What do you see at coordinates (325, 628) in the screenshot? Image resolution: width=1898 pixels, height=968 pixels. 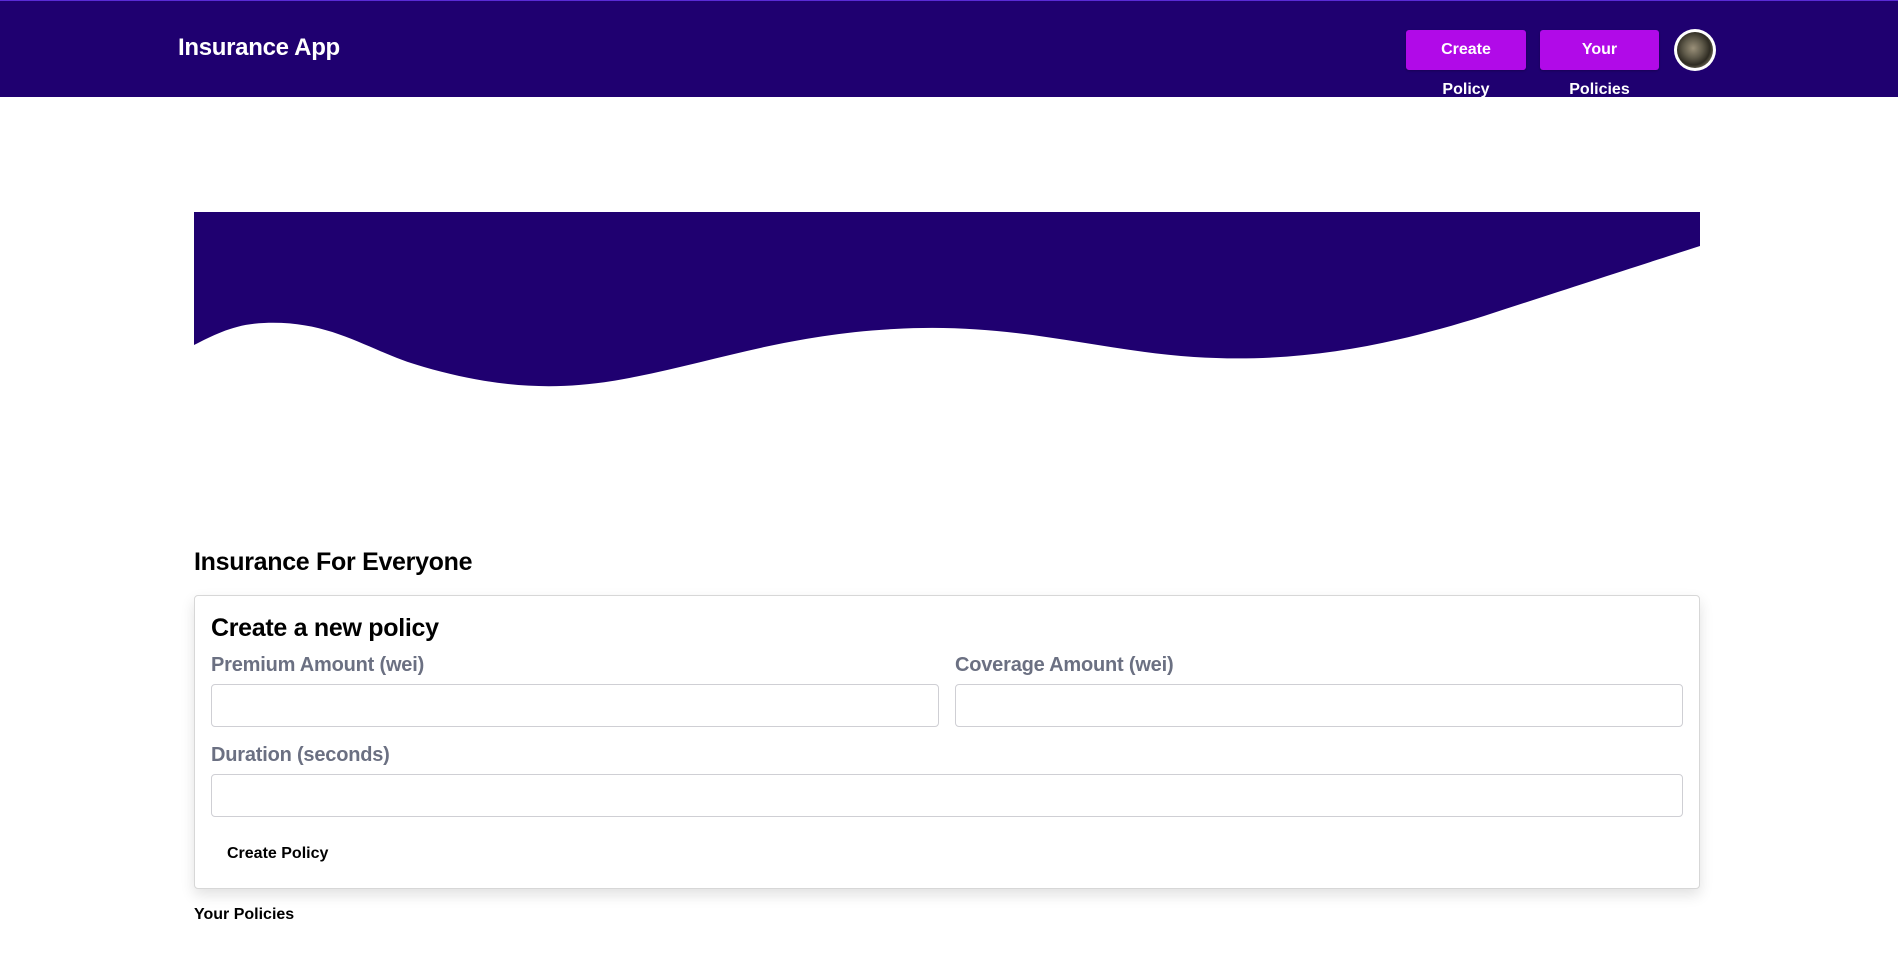 I see `form-title: Create a new policy` at bounding box center [325, 628].